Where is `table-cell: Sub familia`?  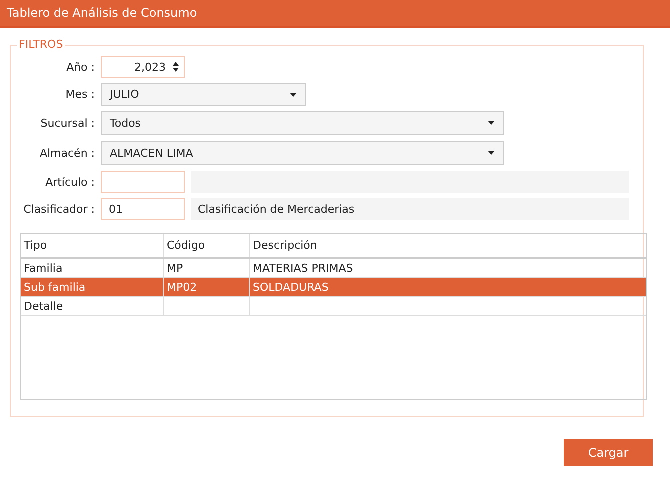 table-cell: Sub familia is located at coordinates (92, 287).